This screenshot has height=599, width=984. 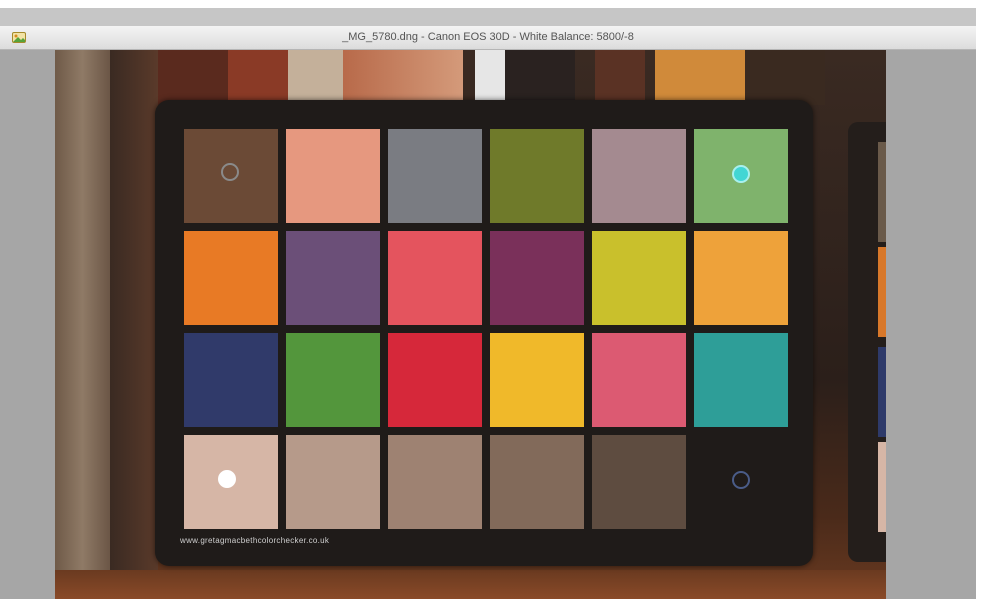 I want to click on color-patch-blue, so click(x=231, y=380).